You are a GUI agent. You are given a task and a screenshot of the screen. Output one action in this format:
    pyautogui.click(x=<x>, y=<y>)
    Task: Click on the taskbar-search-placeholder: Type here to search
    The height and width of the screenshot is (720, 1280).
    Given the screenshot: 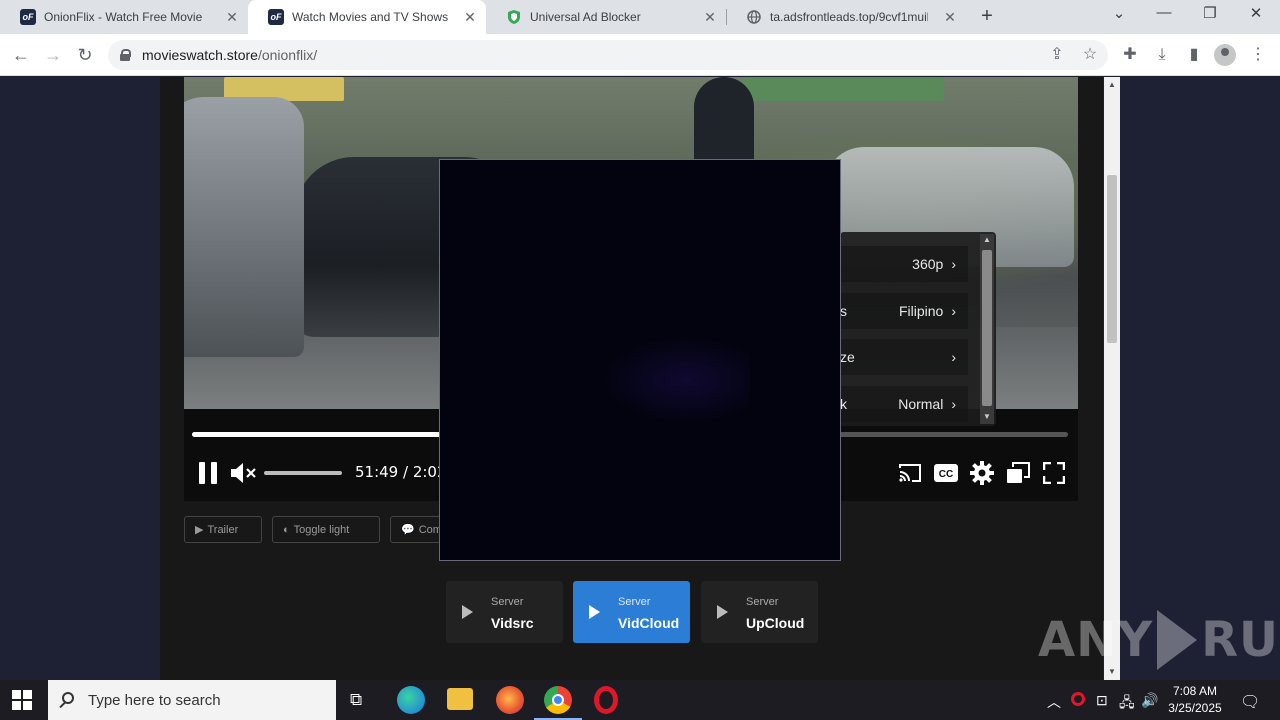 What is the action you would take?
    pyautogui.click(x=154, y=700)
    